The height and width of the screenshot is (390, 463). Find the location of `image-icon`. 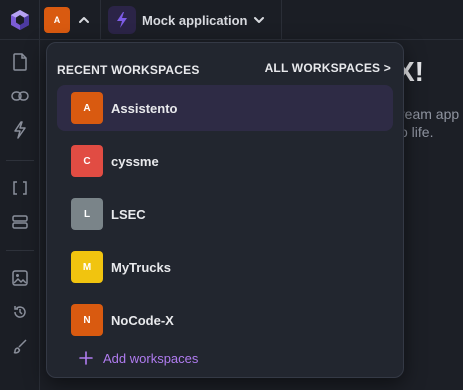

image-icon is located at coordinates (20, 278).